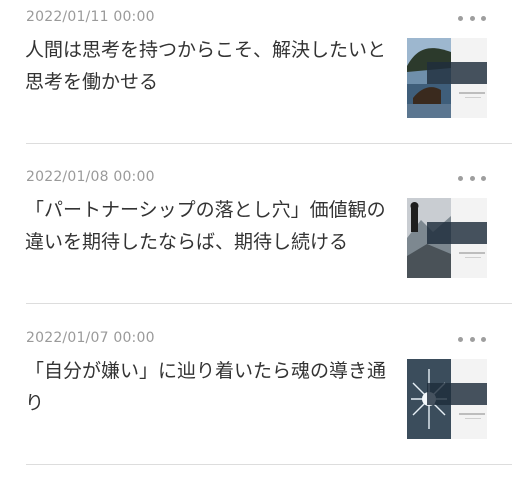 This screenshot has height=481, width=512. Describe the element at coordinates (90, 17) in the screenshot. I see `post-date: 2022/01/11 00:00` at that location.